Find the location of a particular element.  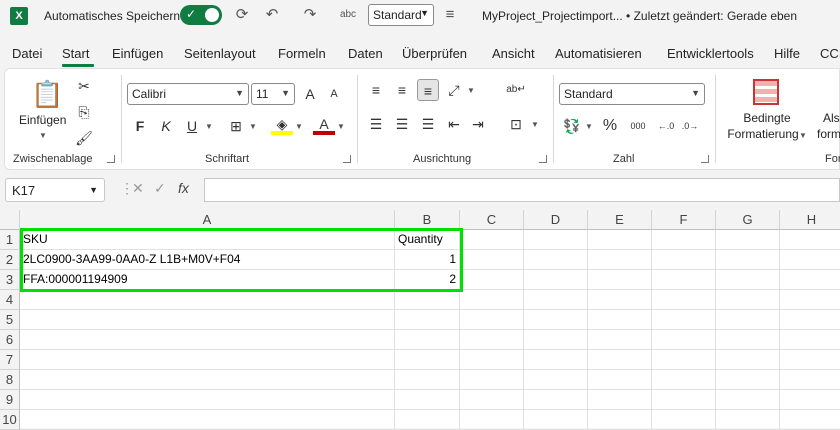

cell-c1 is located at coordinates (492, 240).